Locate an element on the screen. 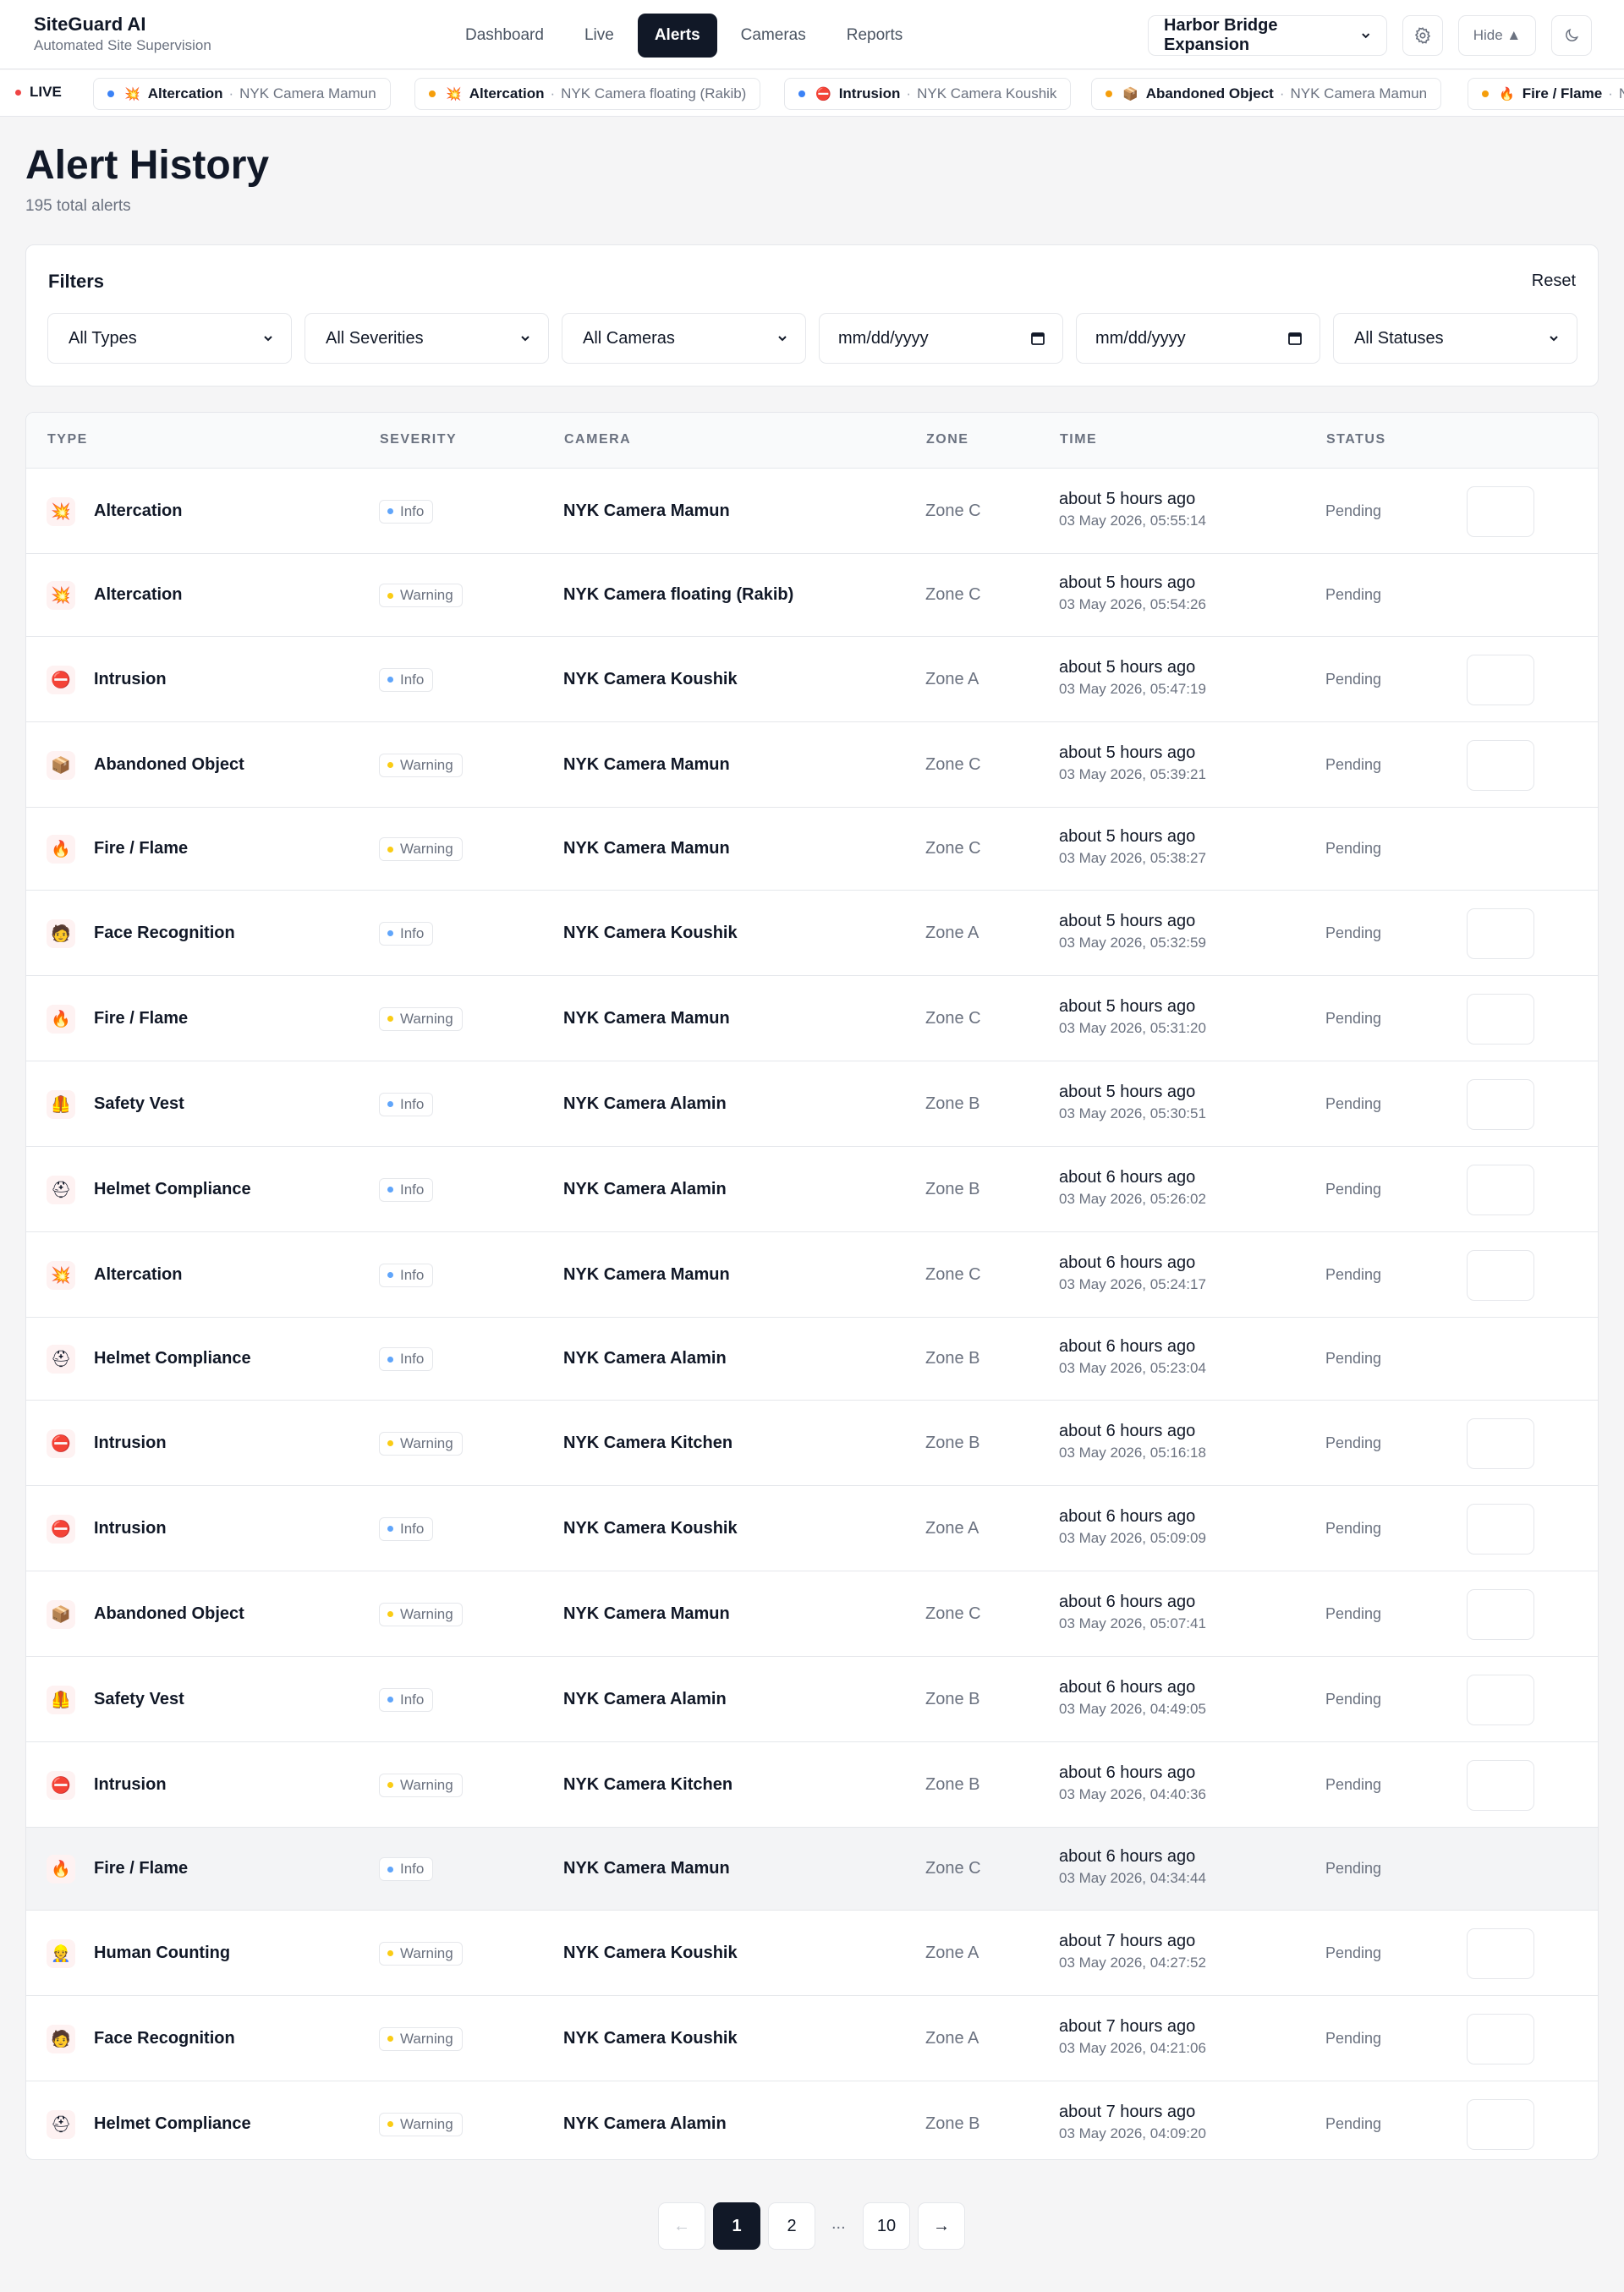  camera-name: NYK Camera Alamin is located at coordinates (645, 1698).